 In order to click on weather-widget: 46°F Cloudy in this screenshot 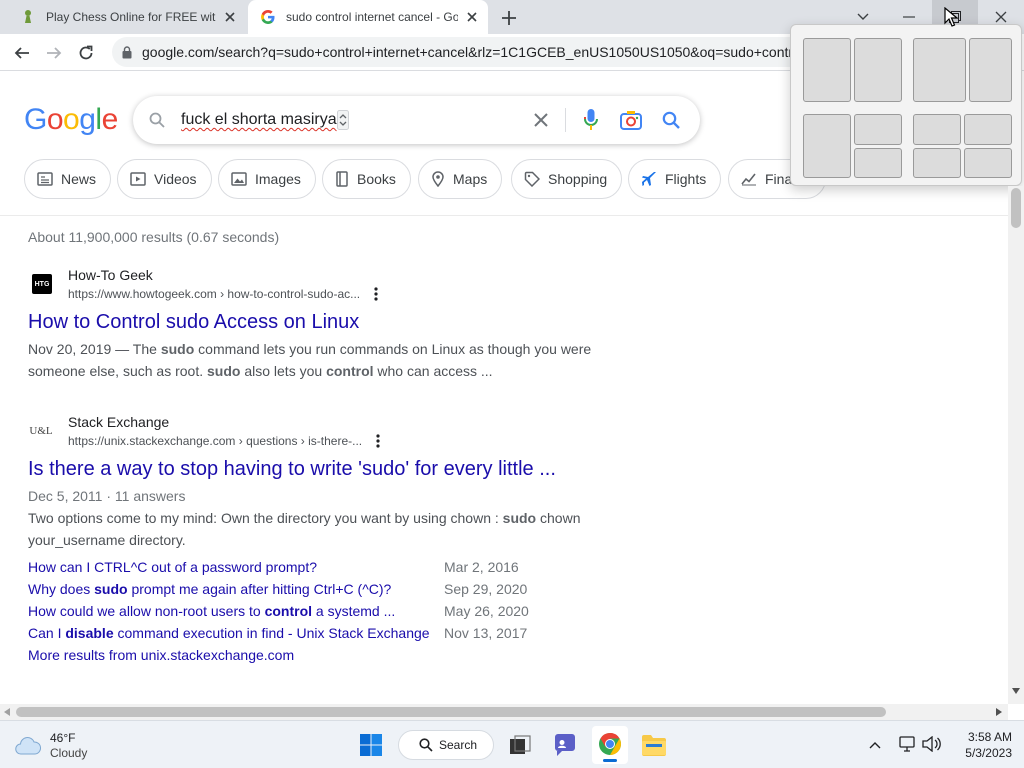, I will do `click(50, 746)`.